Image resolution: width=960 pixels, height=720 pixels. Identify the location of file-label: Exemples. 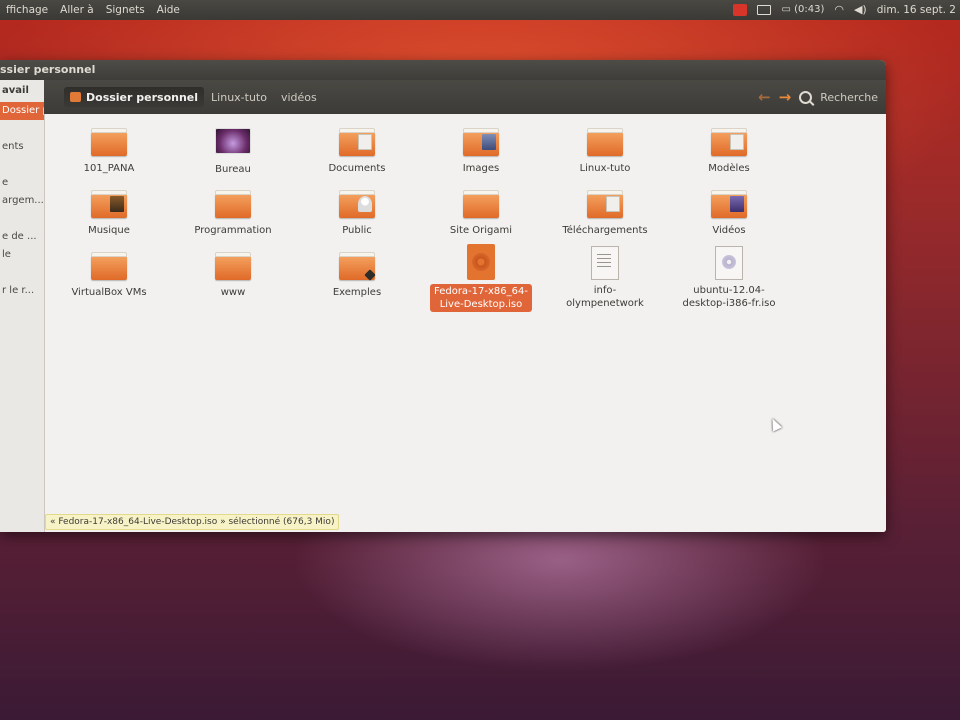
(357, 292).